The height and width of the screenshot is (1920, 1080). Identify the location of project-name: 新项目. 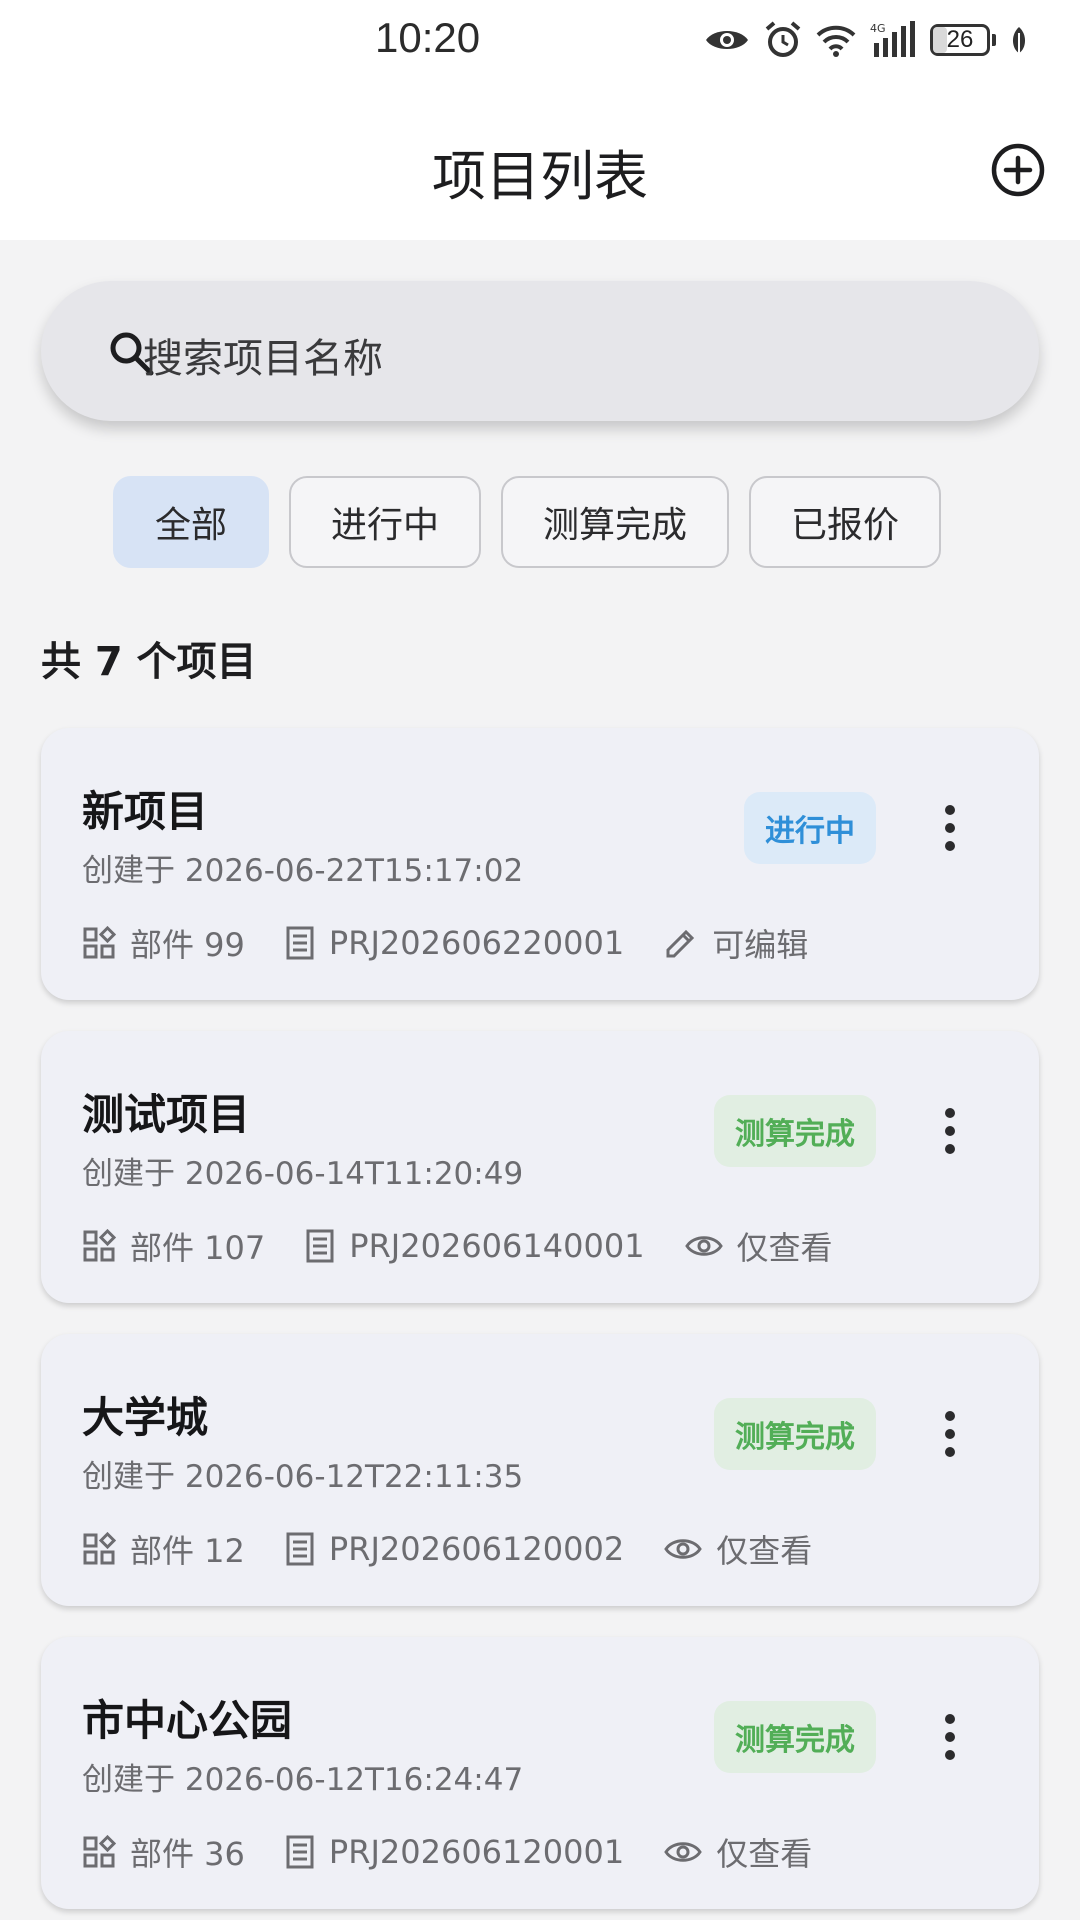
(145, 811).